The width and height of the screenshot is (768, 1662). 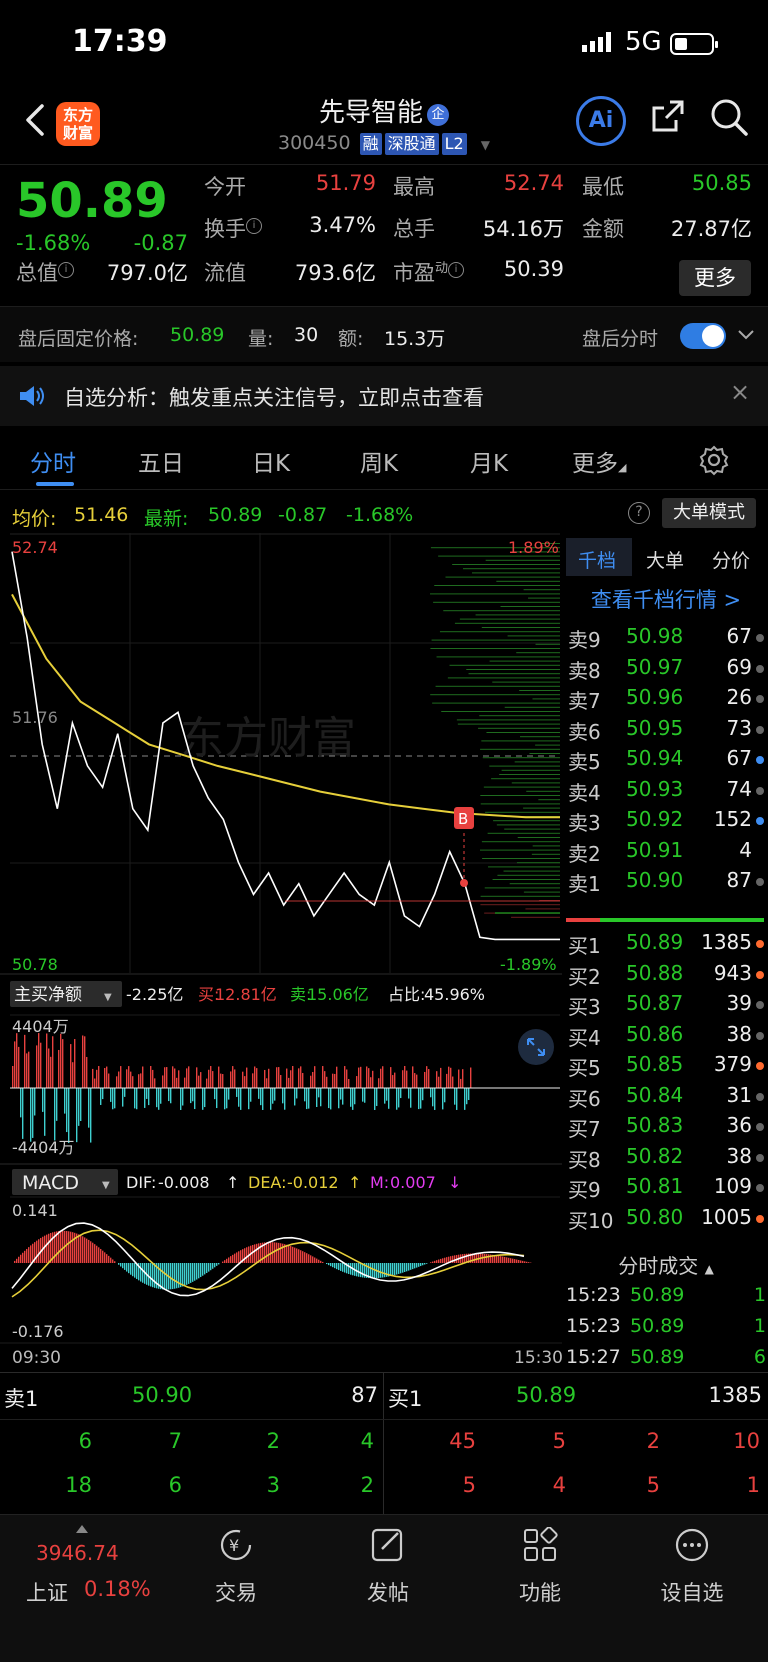 I want to click on view-levels-link: 查看千档行情 >, so click(x=666, y=599).